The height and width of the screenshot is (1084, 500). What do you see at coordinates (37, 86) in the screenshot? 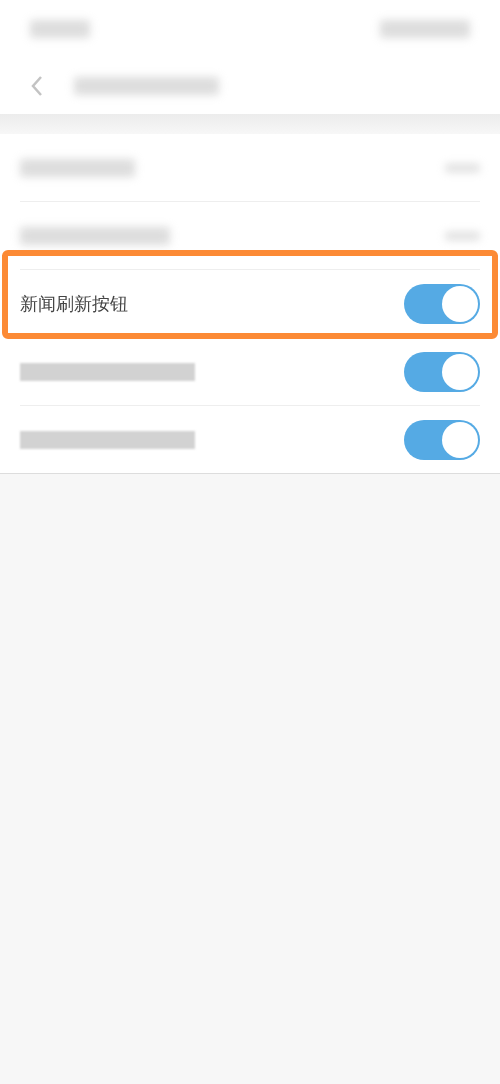
I see `back-icon` at bounding box center [37, 86].